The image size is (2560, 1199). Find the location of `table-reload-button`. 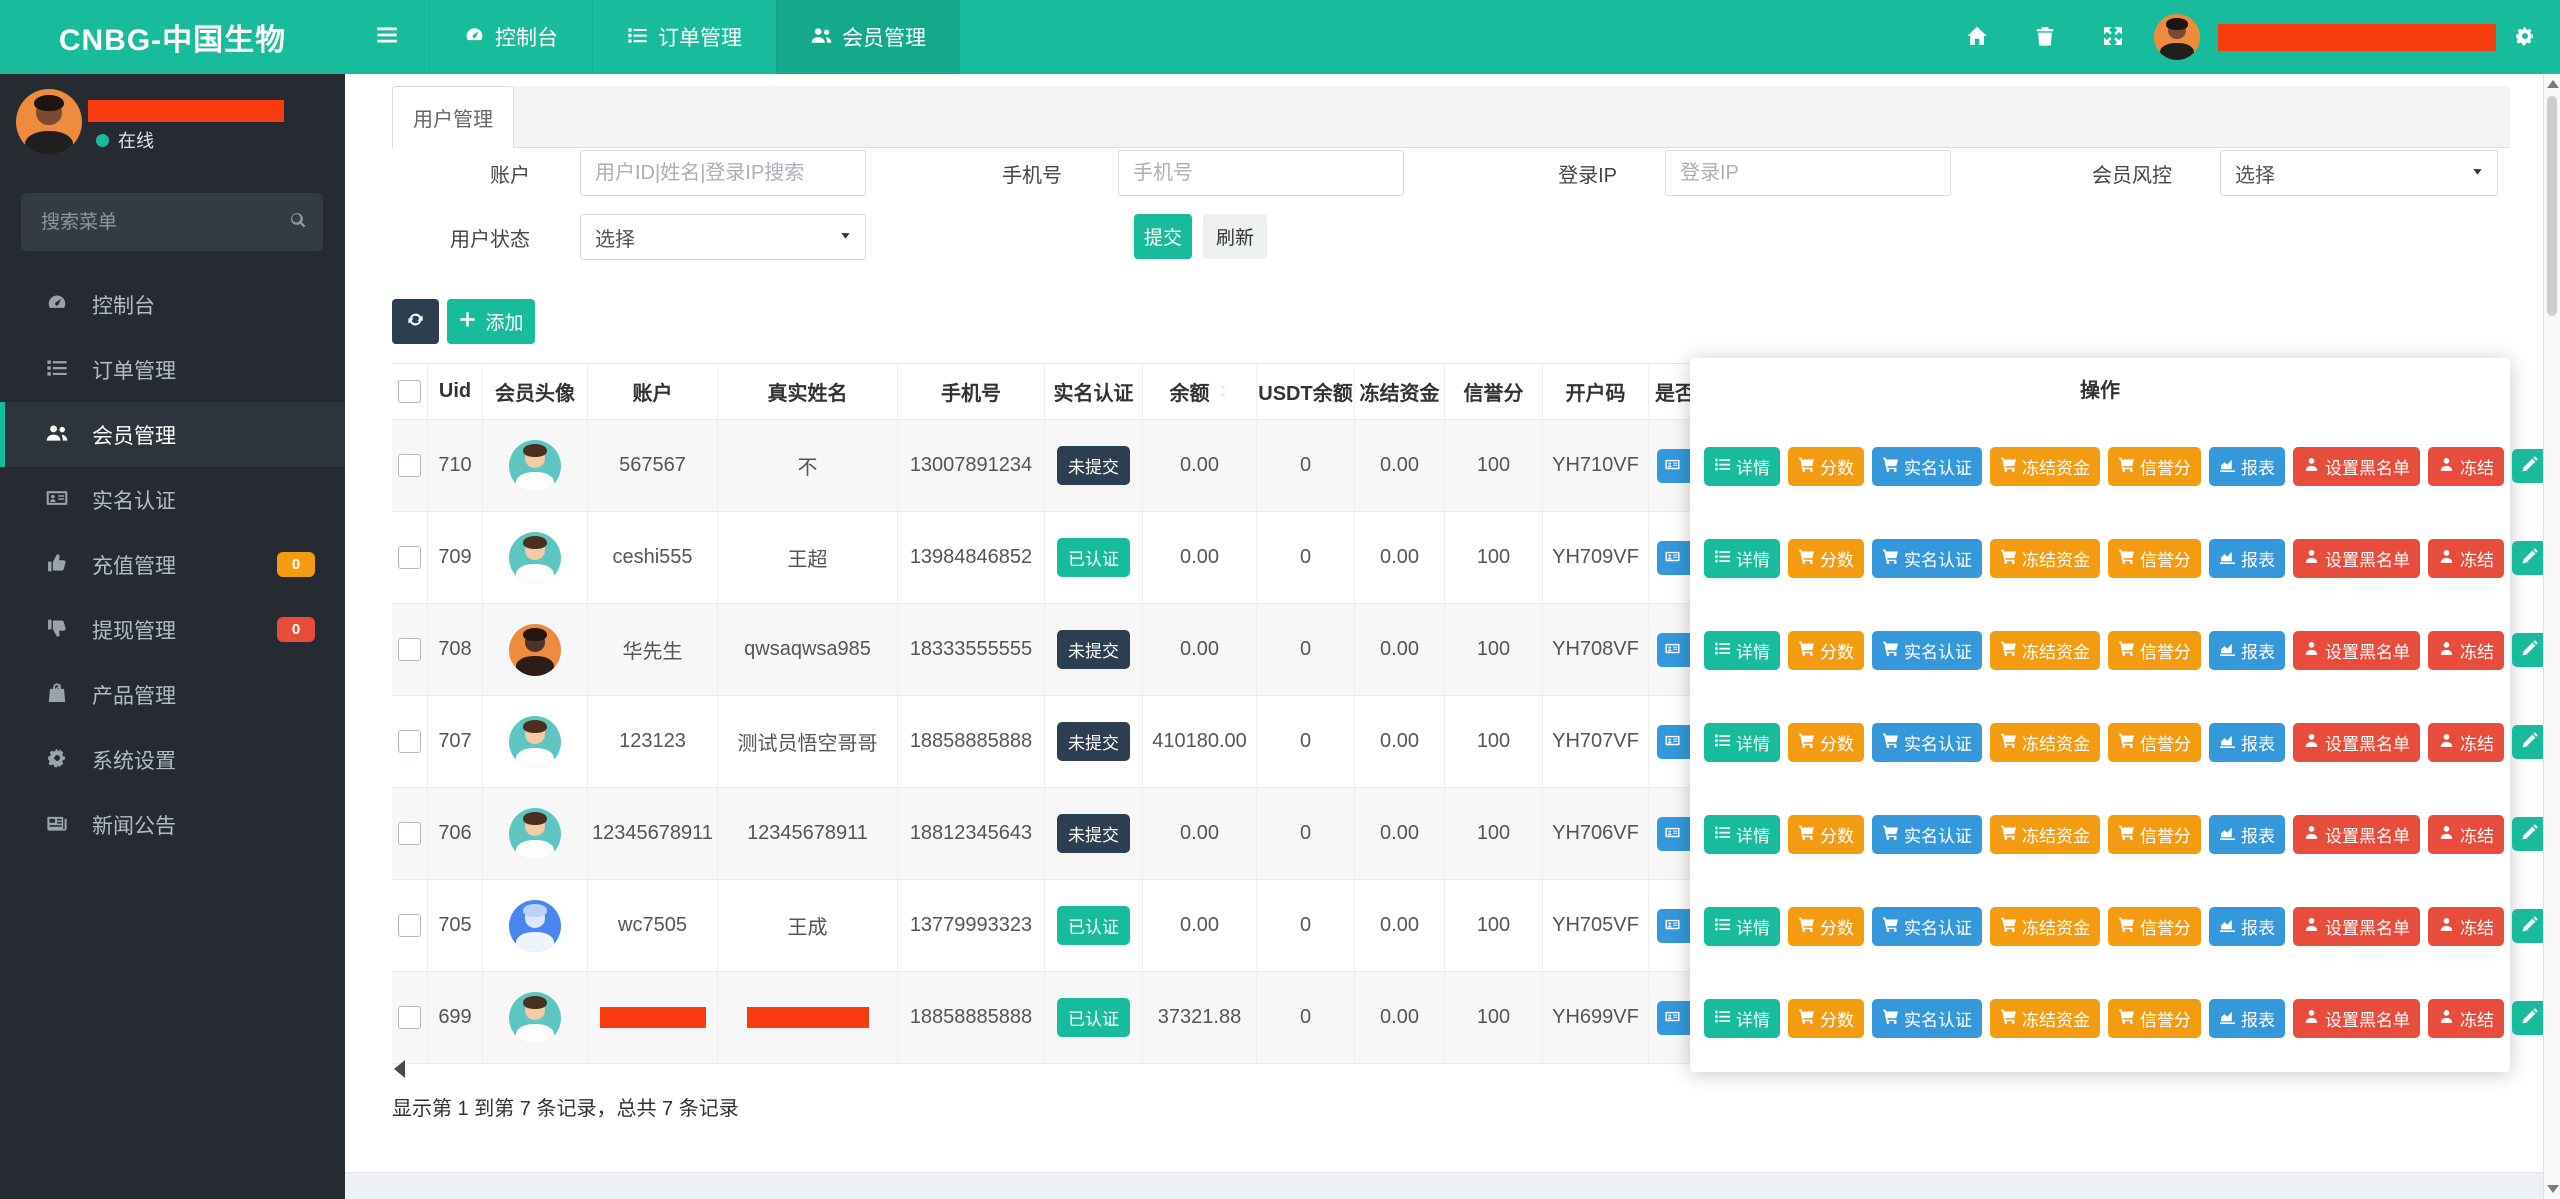

table-reload-button is located at coordinates (415, 321).